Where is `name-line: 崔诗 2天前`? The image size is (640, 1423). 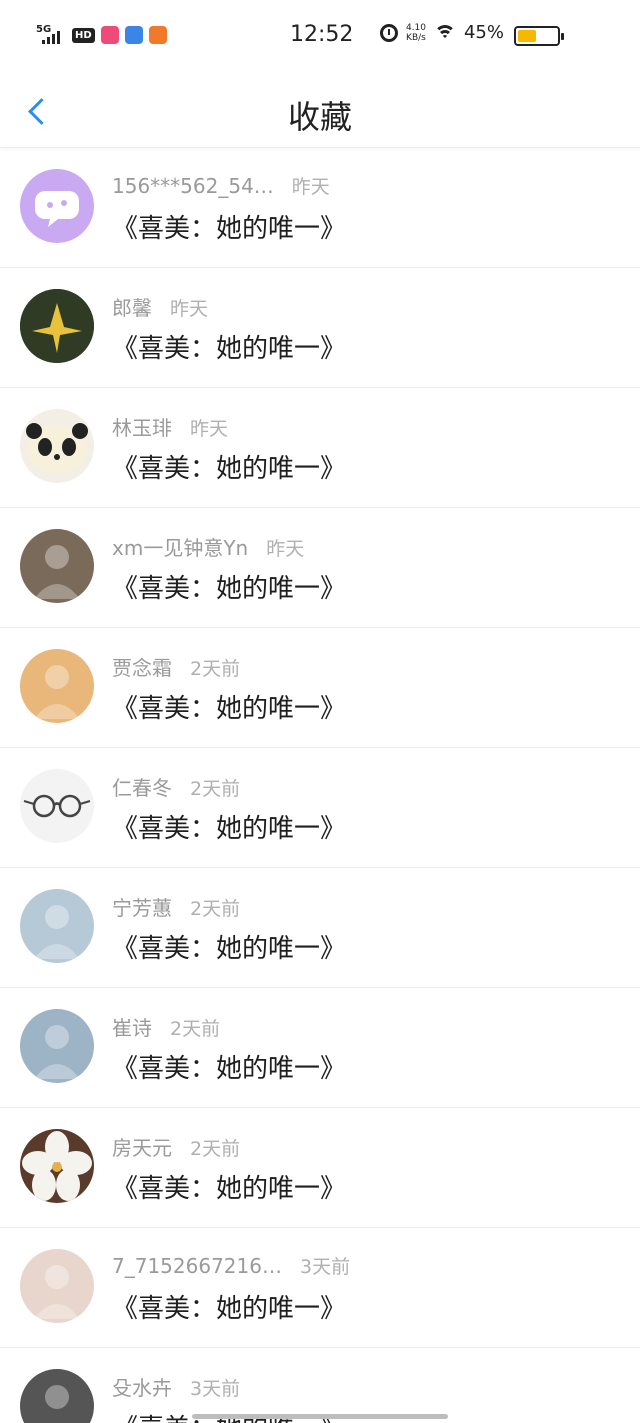
name-line: 崔诗 2天前 is located at coordinates (166, 1026).